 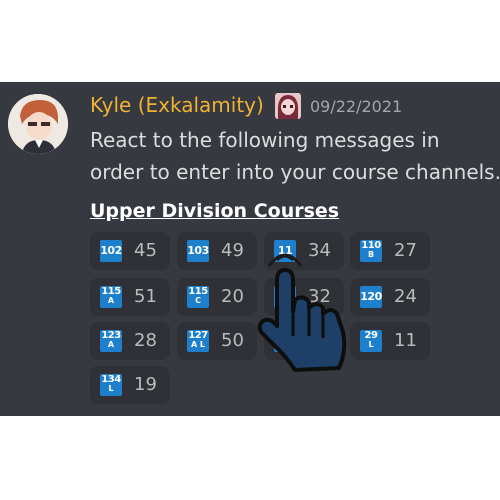 I want to click on user-badge-icon, so click(x=288, y=106).